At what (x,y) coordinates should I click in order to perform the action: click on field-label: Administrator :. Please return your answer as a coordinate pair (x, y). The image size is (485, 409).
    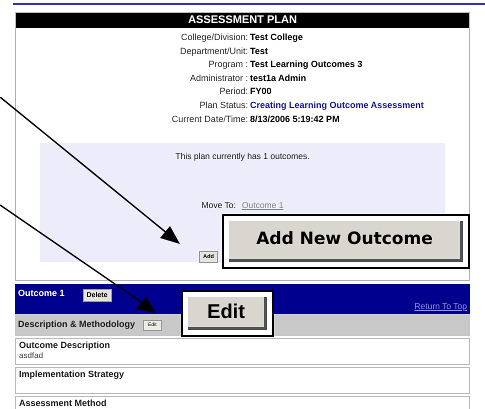
    Looking at the image, I should click on (218, 78).